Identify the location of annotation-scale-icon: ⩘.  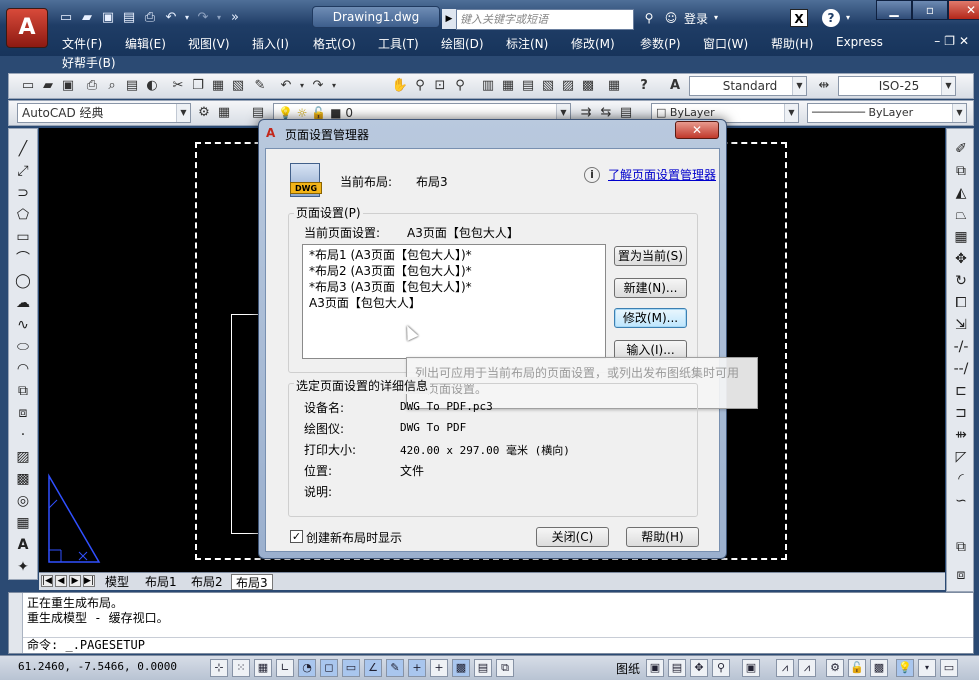
(785, 668).